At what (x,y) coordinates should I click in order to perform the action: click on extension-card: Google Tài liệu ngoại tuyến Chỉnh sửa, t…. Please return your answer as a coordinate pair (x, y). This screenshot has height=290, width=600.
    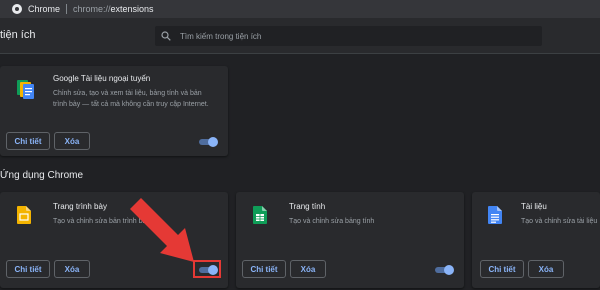
    Looking at the image, I should click on (114, 111).